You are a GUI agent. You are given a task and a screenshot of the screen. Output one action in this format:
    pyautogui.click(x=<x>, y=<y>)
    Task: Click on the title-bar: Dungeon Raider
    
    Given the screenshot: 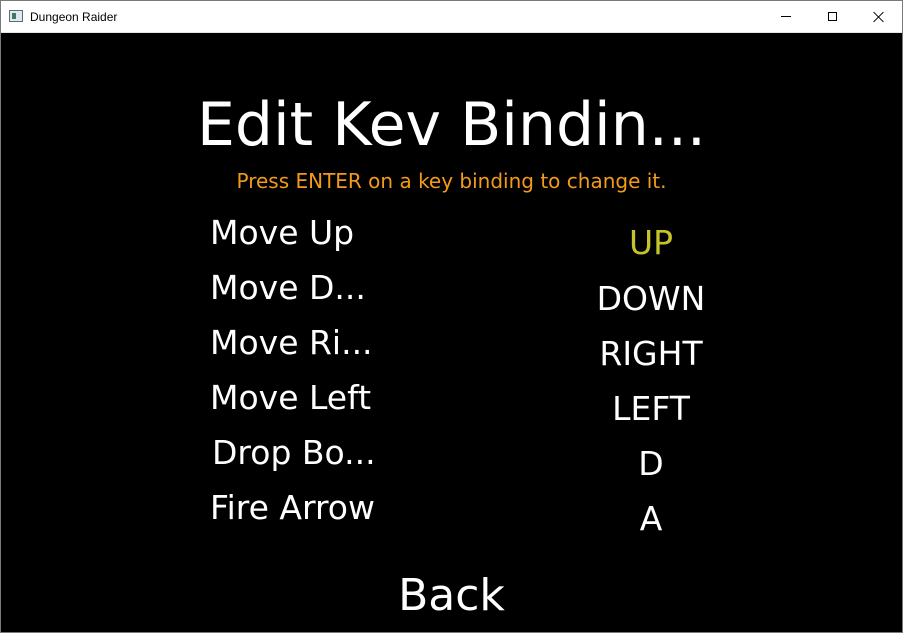 What is the action you would take?
    pyautogui.click(x=451, y=17)
    